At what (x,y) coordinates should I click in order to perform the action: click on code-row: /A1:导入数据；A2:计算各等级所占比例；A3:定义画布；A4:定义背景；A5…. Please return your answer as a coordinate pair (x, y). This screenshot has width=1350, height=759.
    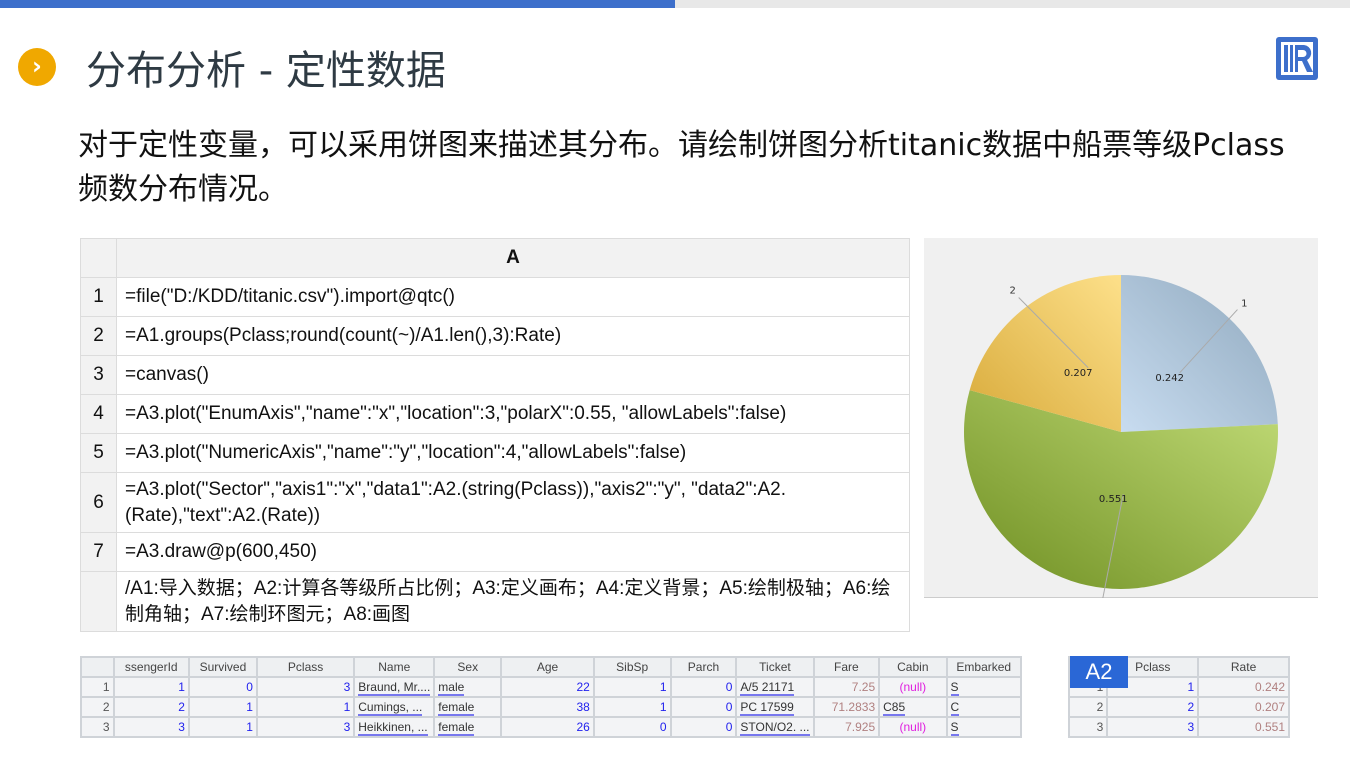
    Looking at the image, I should click on (495, 601).